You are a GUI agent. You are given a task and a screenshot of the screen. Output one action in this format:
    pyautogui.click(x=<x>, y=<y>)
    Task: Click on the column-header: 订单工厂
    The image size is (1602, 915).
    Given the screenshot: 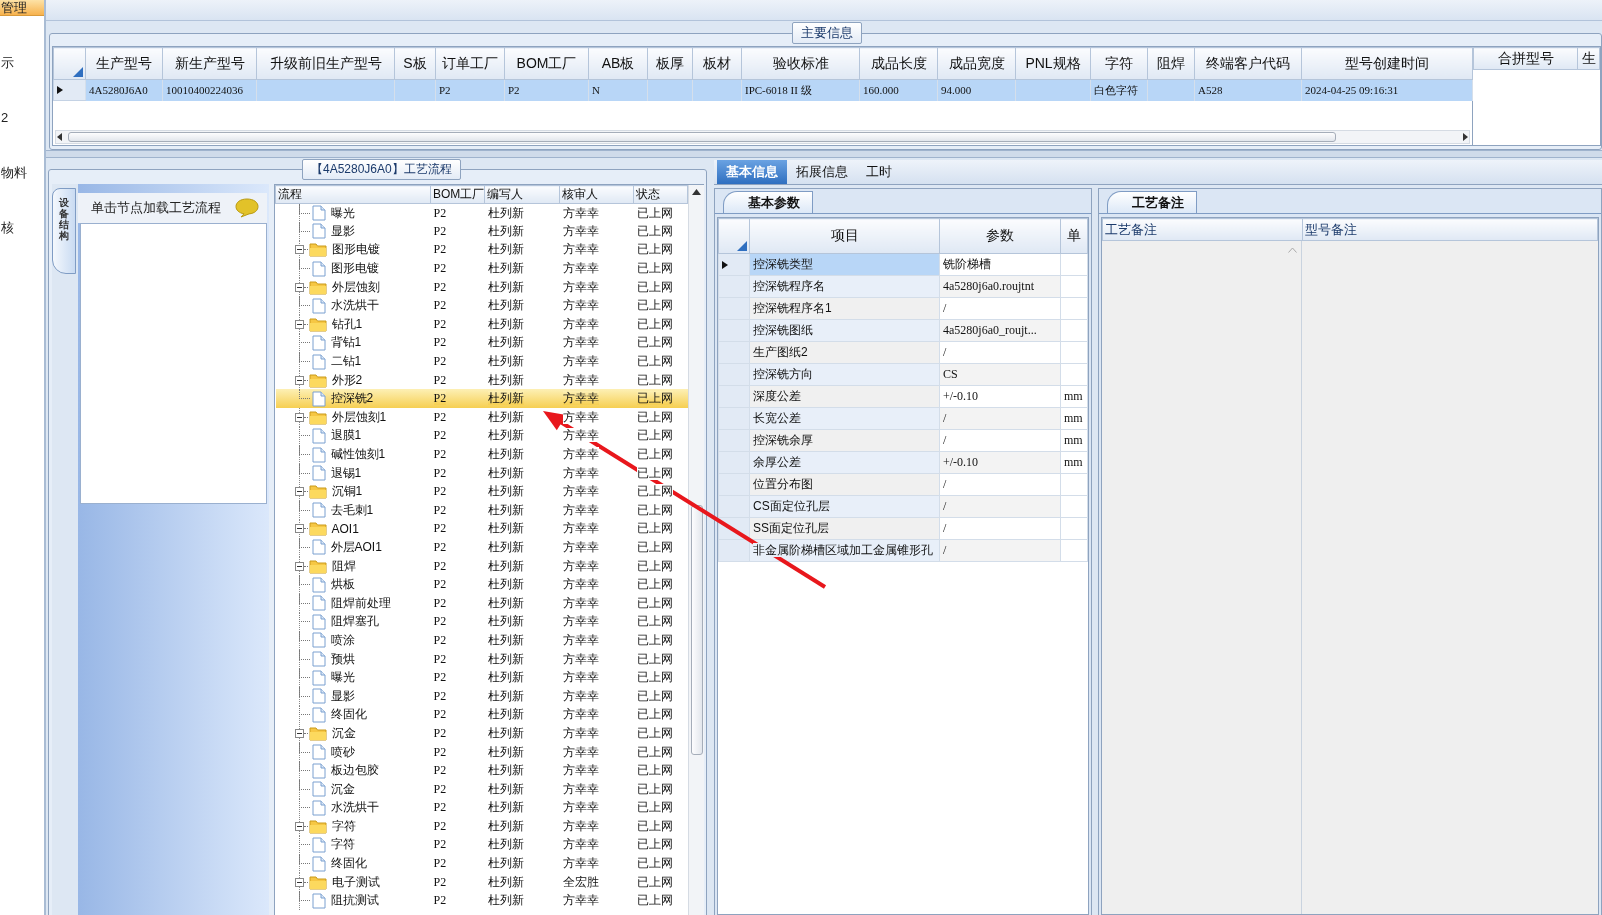 What is the action you would take?
    pyautogui.click(x=470, y=63)
    